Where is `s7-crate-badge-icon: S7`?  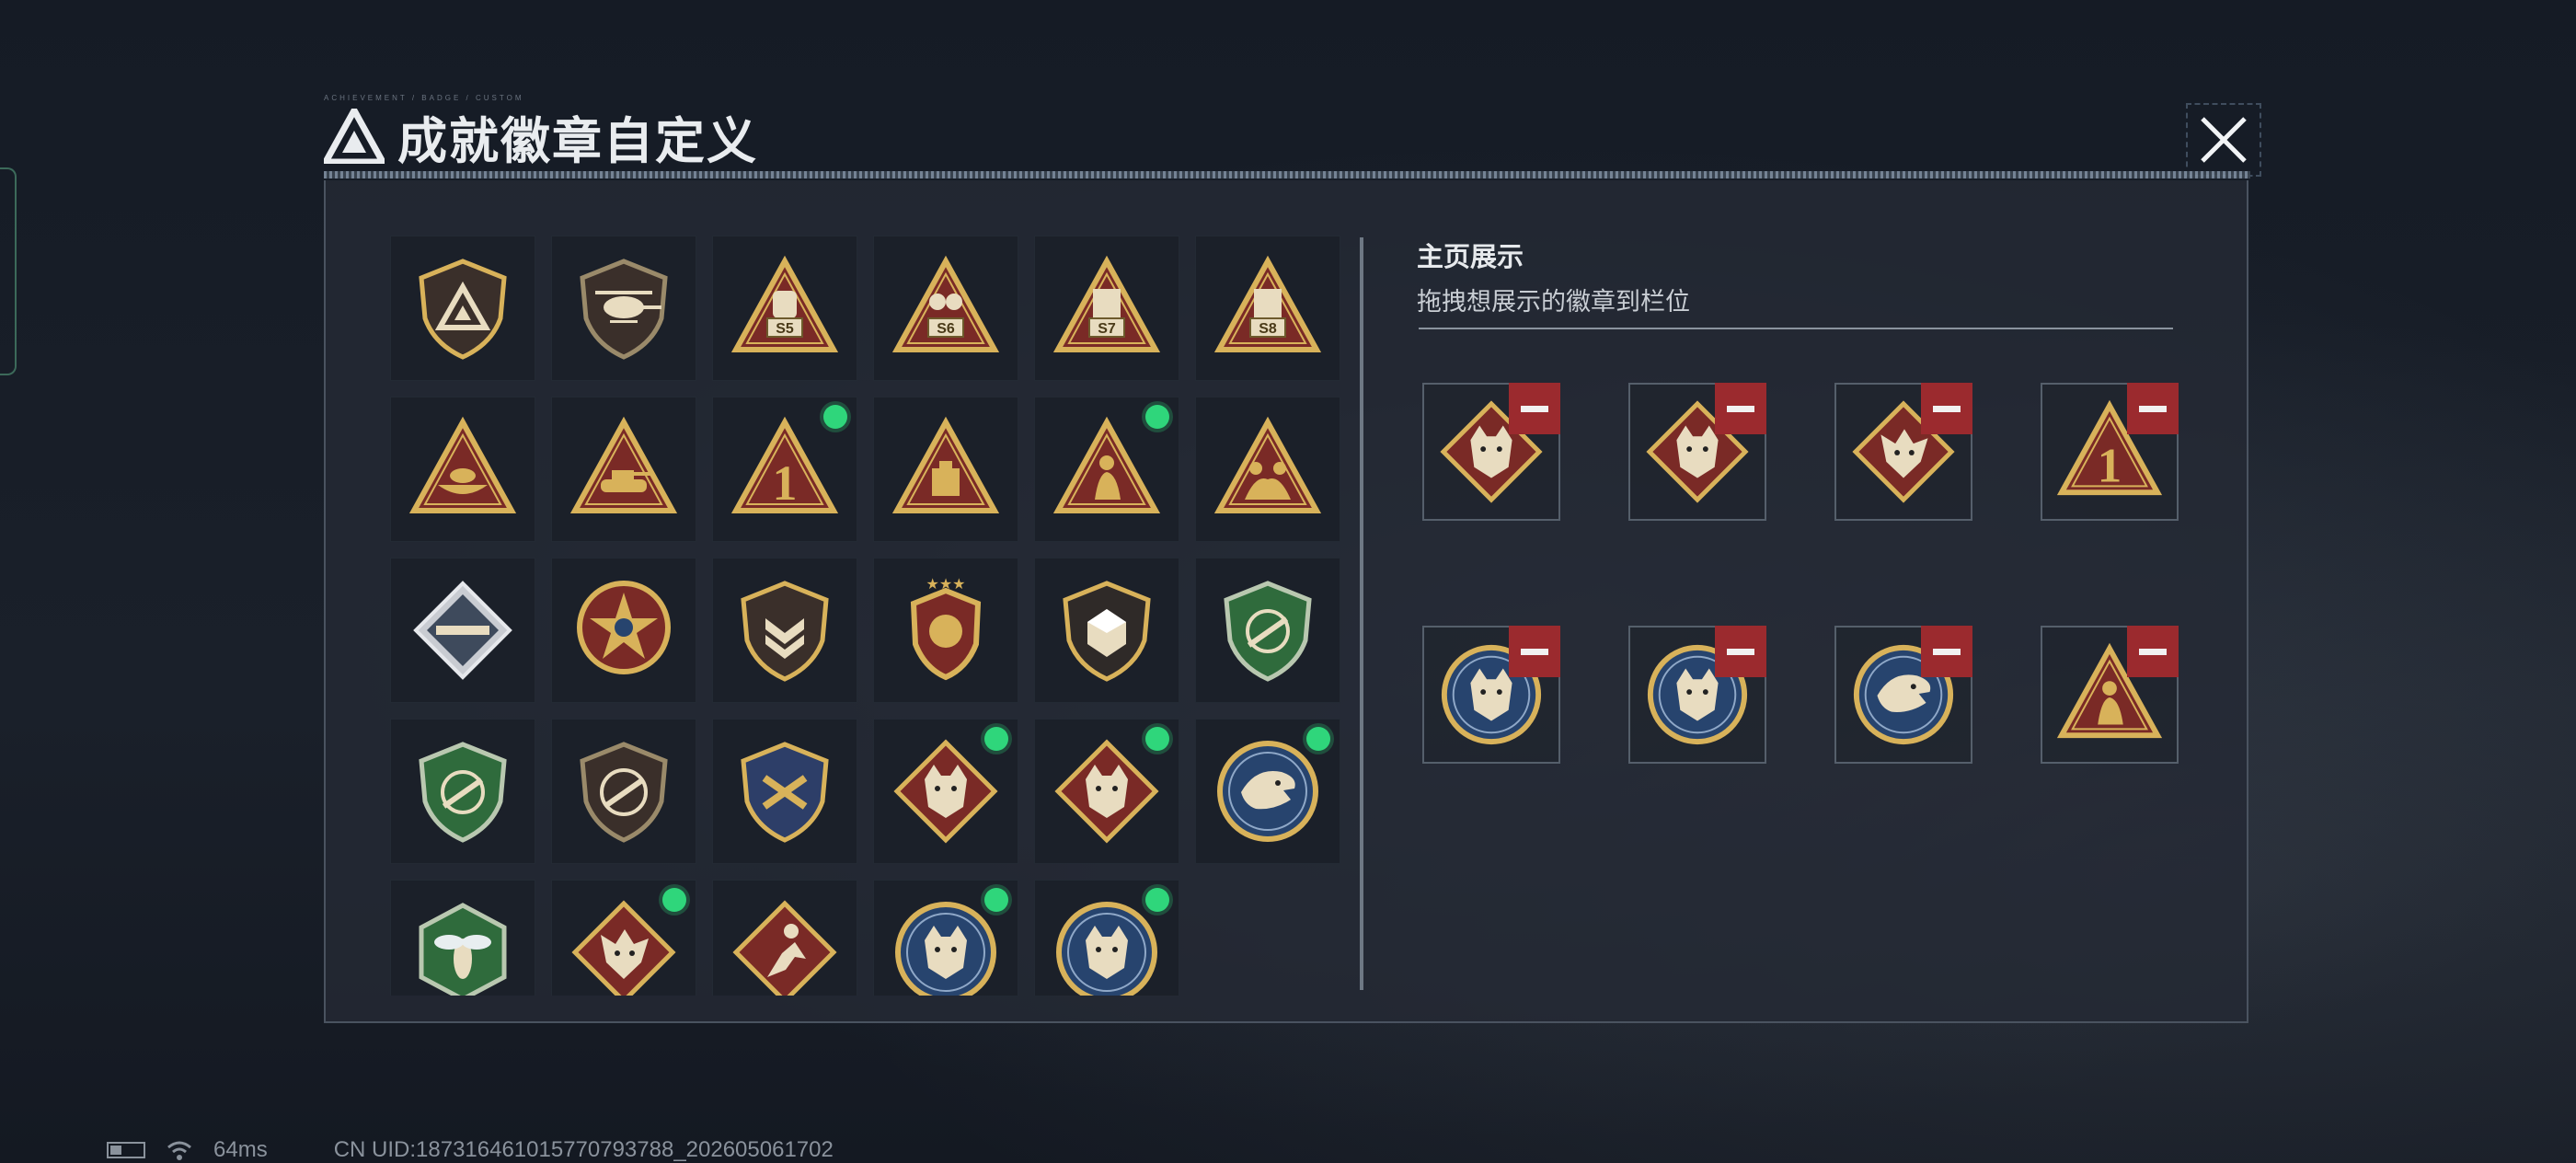 s7-crate-badge-icon: S7 is located at coordinates (1106, 303).